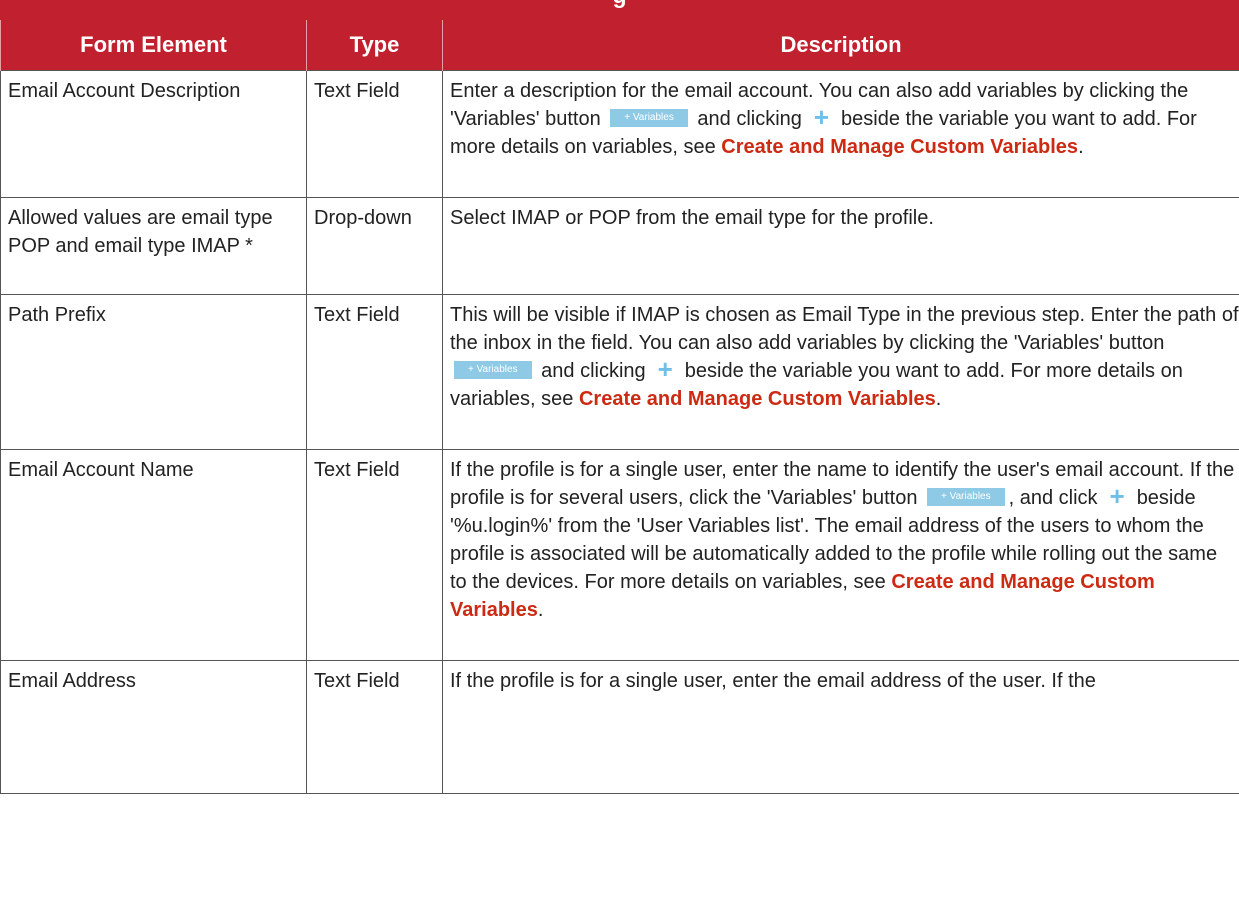 The height and width of the screenshot is (910, 1239). I want to click on header-form-element: Form Element, so click(153, 45).